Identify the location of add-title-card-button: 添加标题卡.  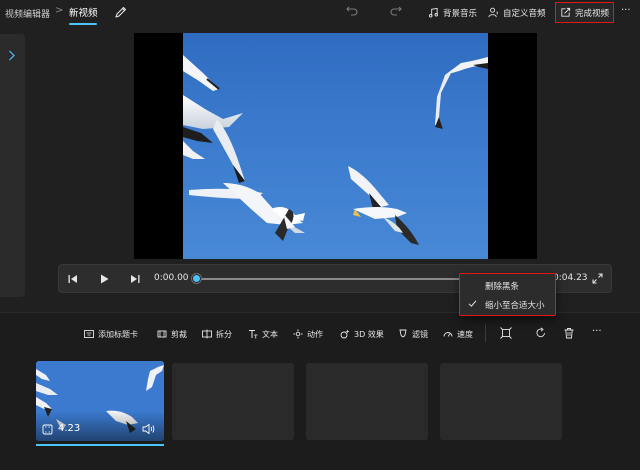
(111, 334).